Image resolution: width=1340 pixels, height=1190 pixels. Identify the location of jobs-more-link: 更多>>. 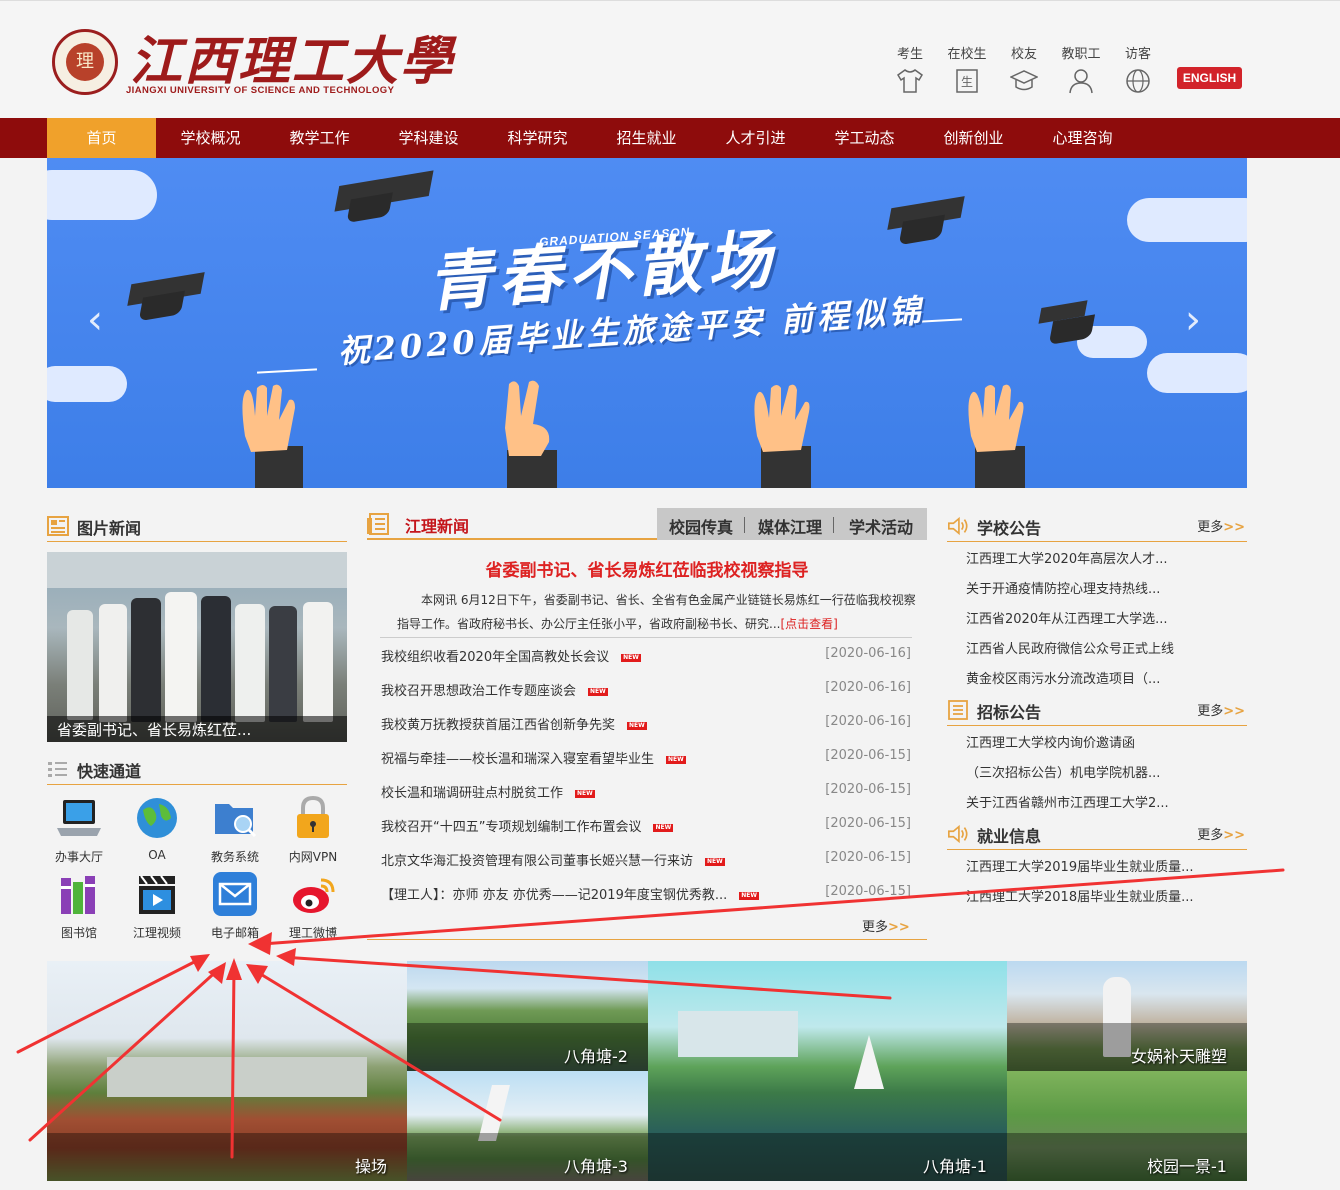
(1221, 833).